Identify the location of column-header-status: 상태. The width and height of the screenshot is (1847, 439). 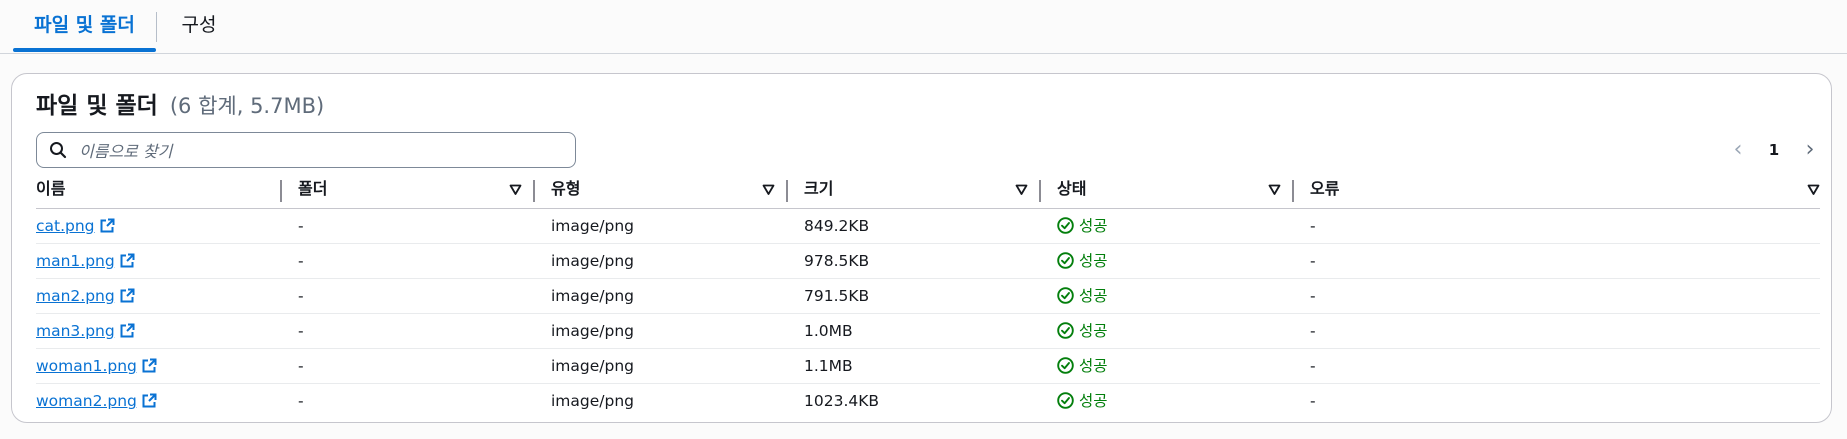
(1071, 191).